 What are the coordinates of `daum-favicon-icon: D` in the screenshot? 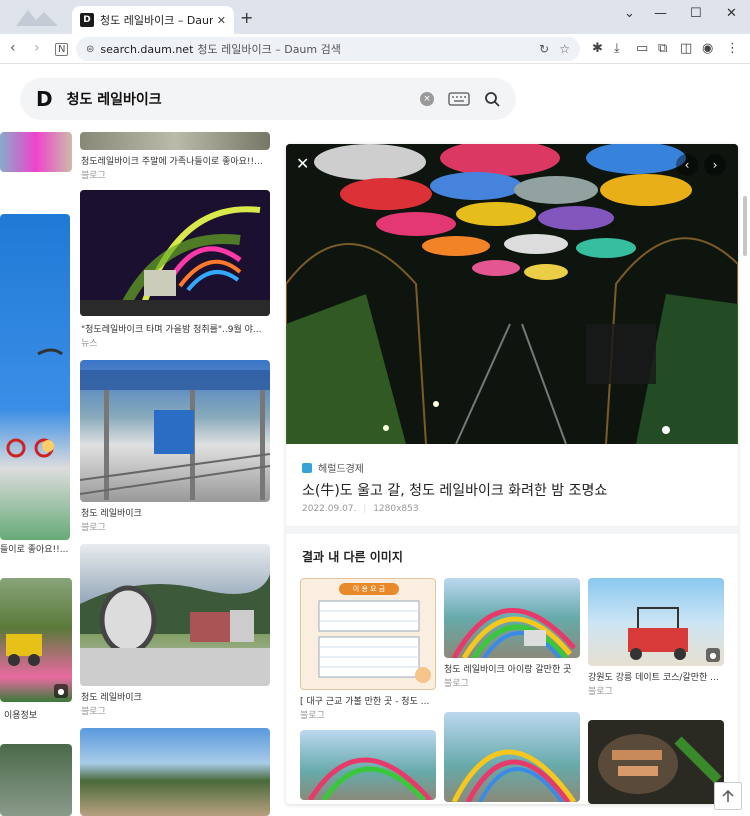 It's located at (87, 20).